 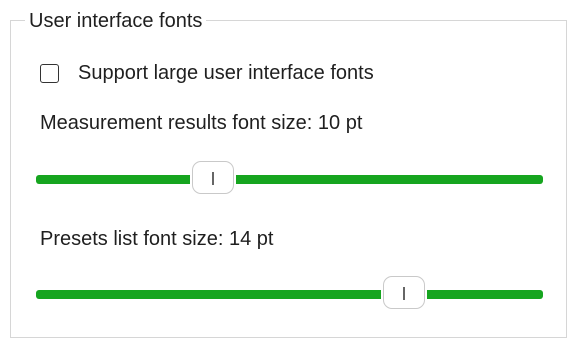 I want to click on presets-font-size-slider, so click(x=289, y=294).